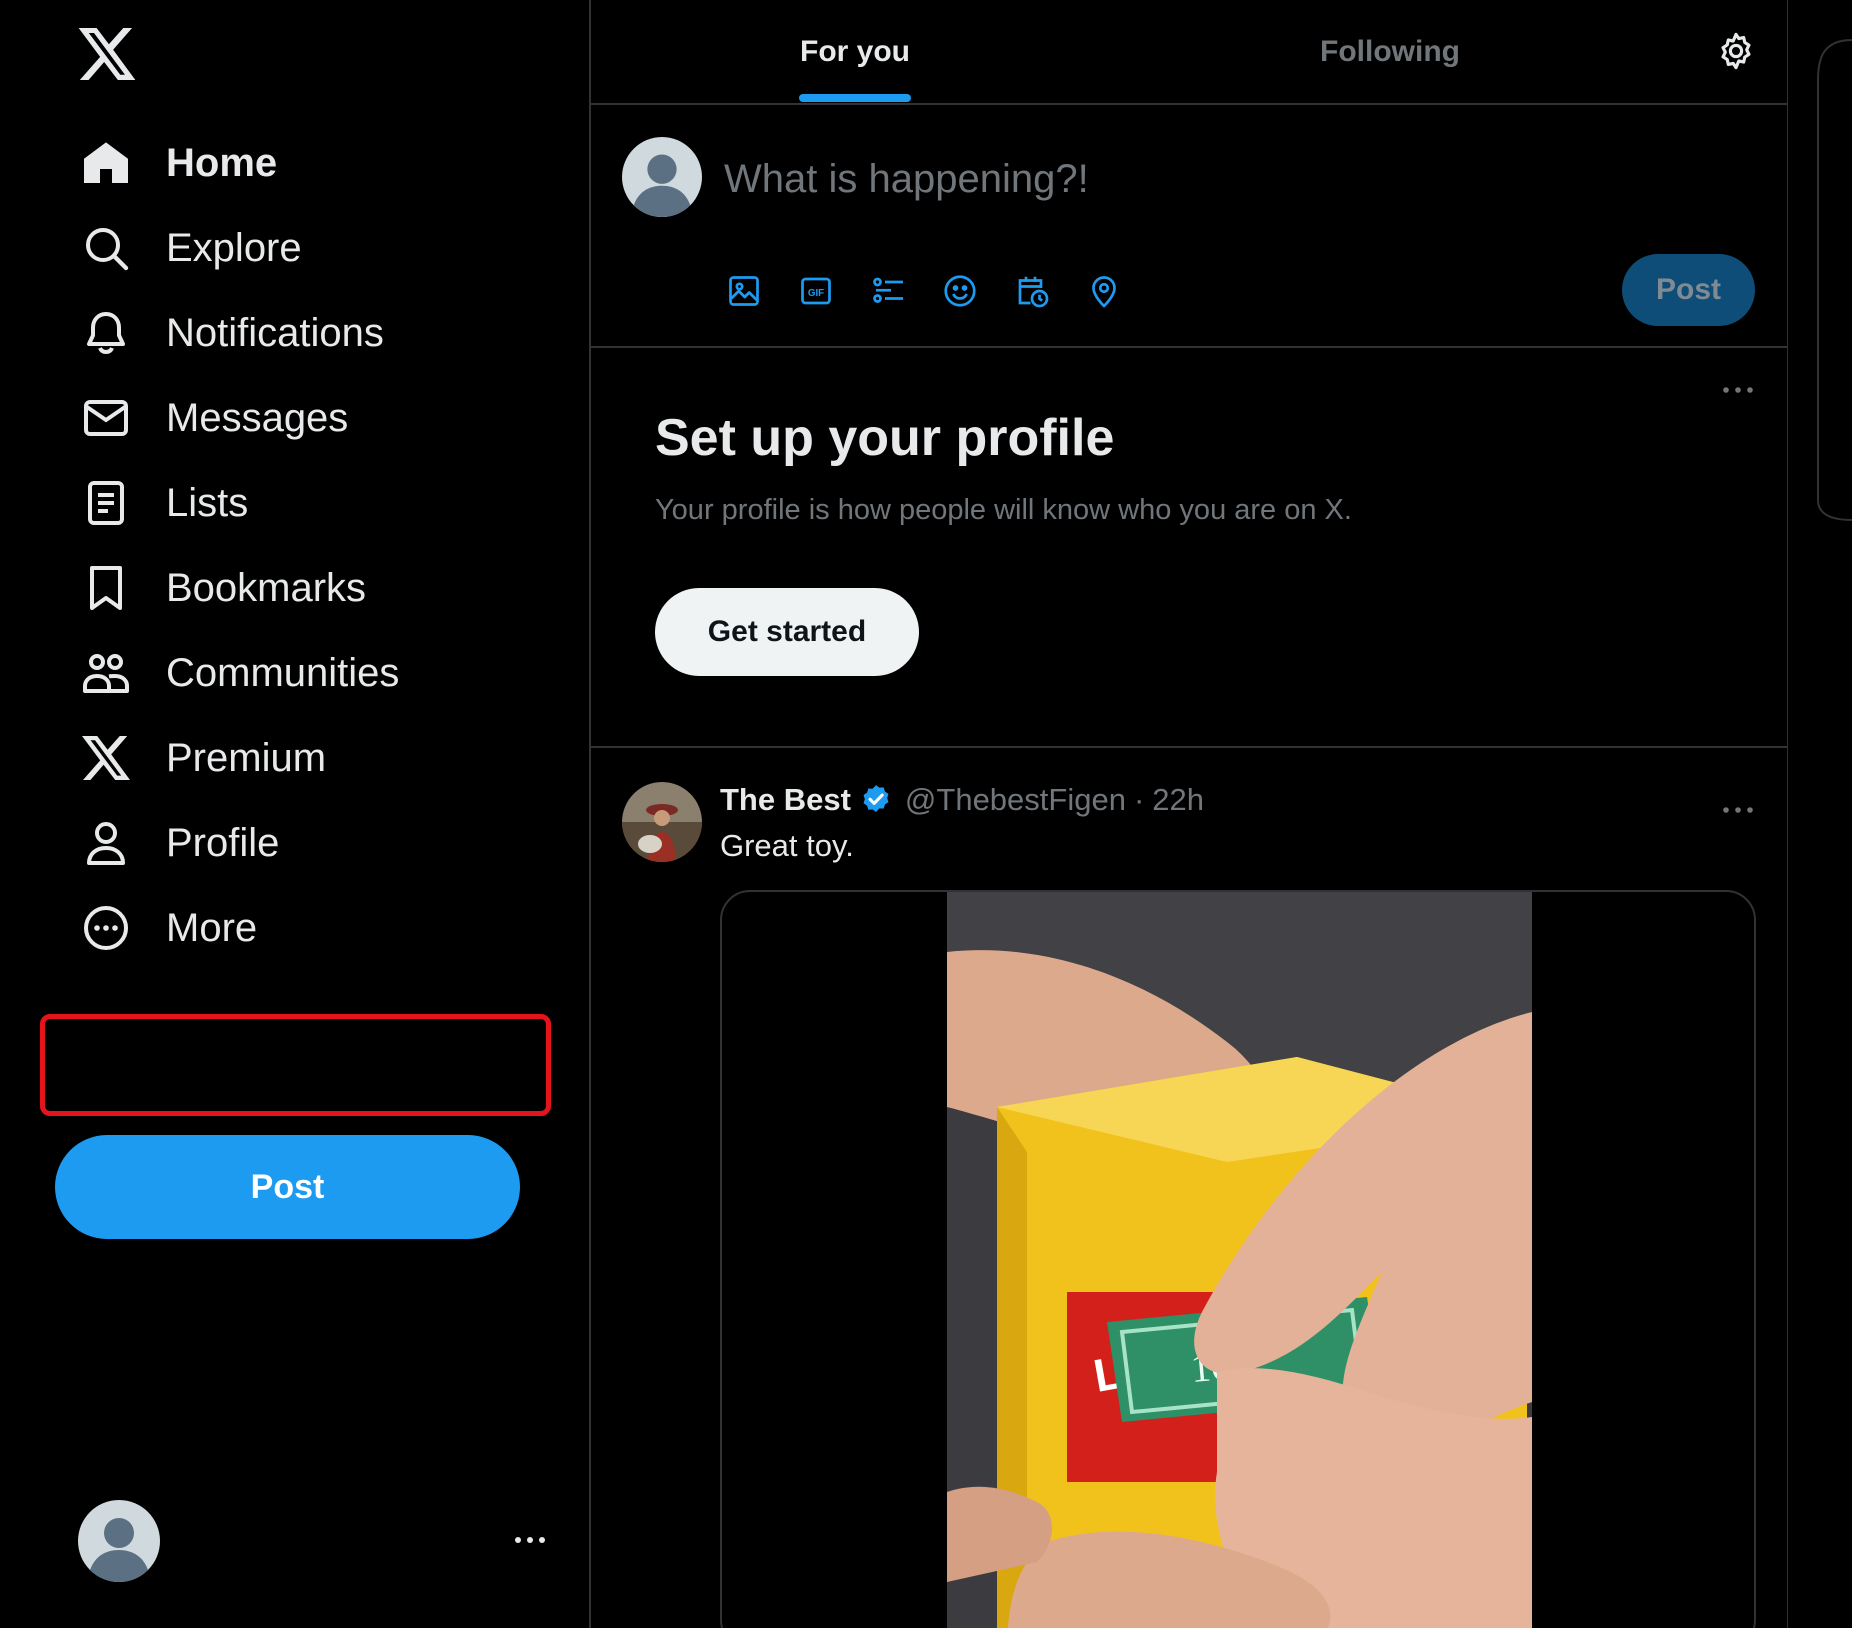  I want to click on card-title: Set up your profile, so click(885, 438).